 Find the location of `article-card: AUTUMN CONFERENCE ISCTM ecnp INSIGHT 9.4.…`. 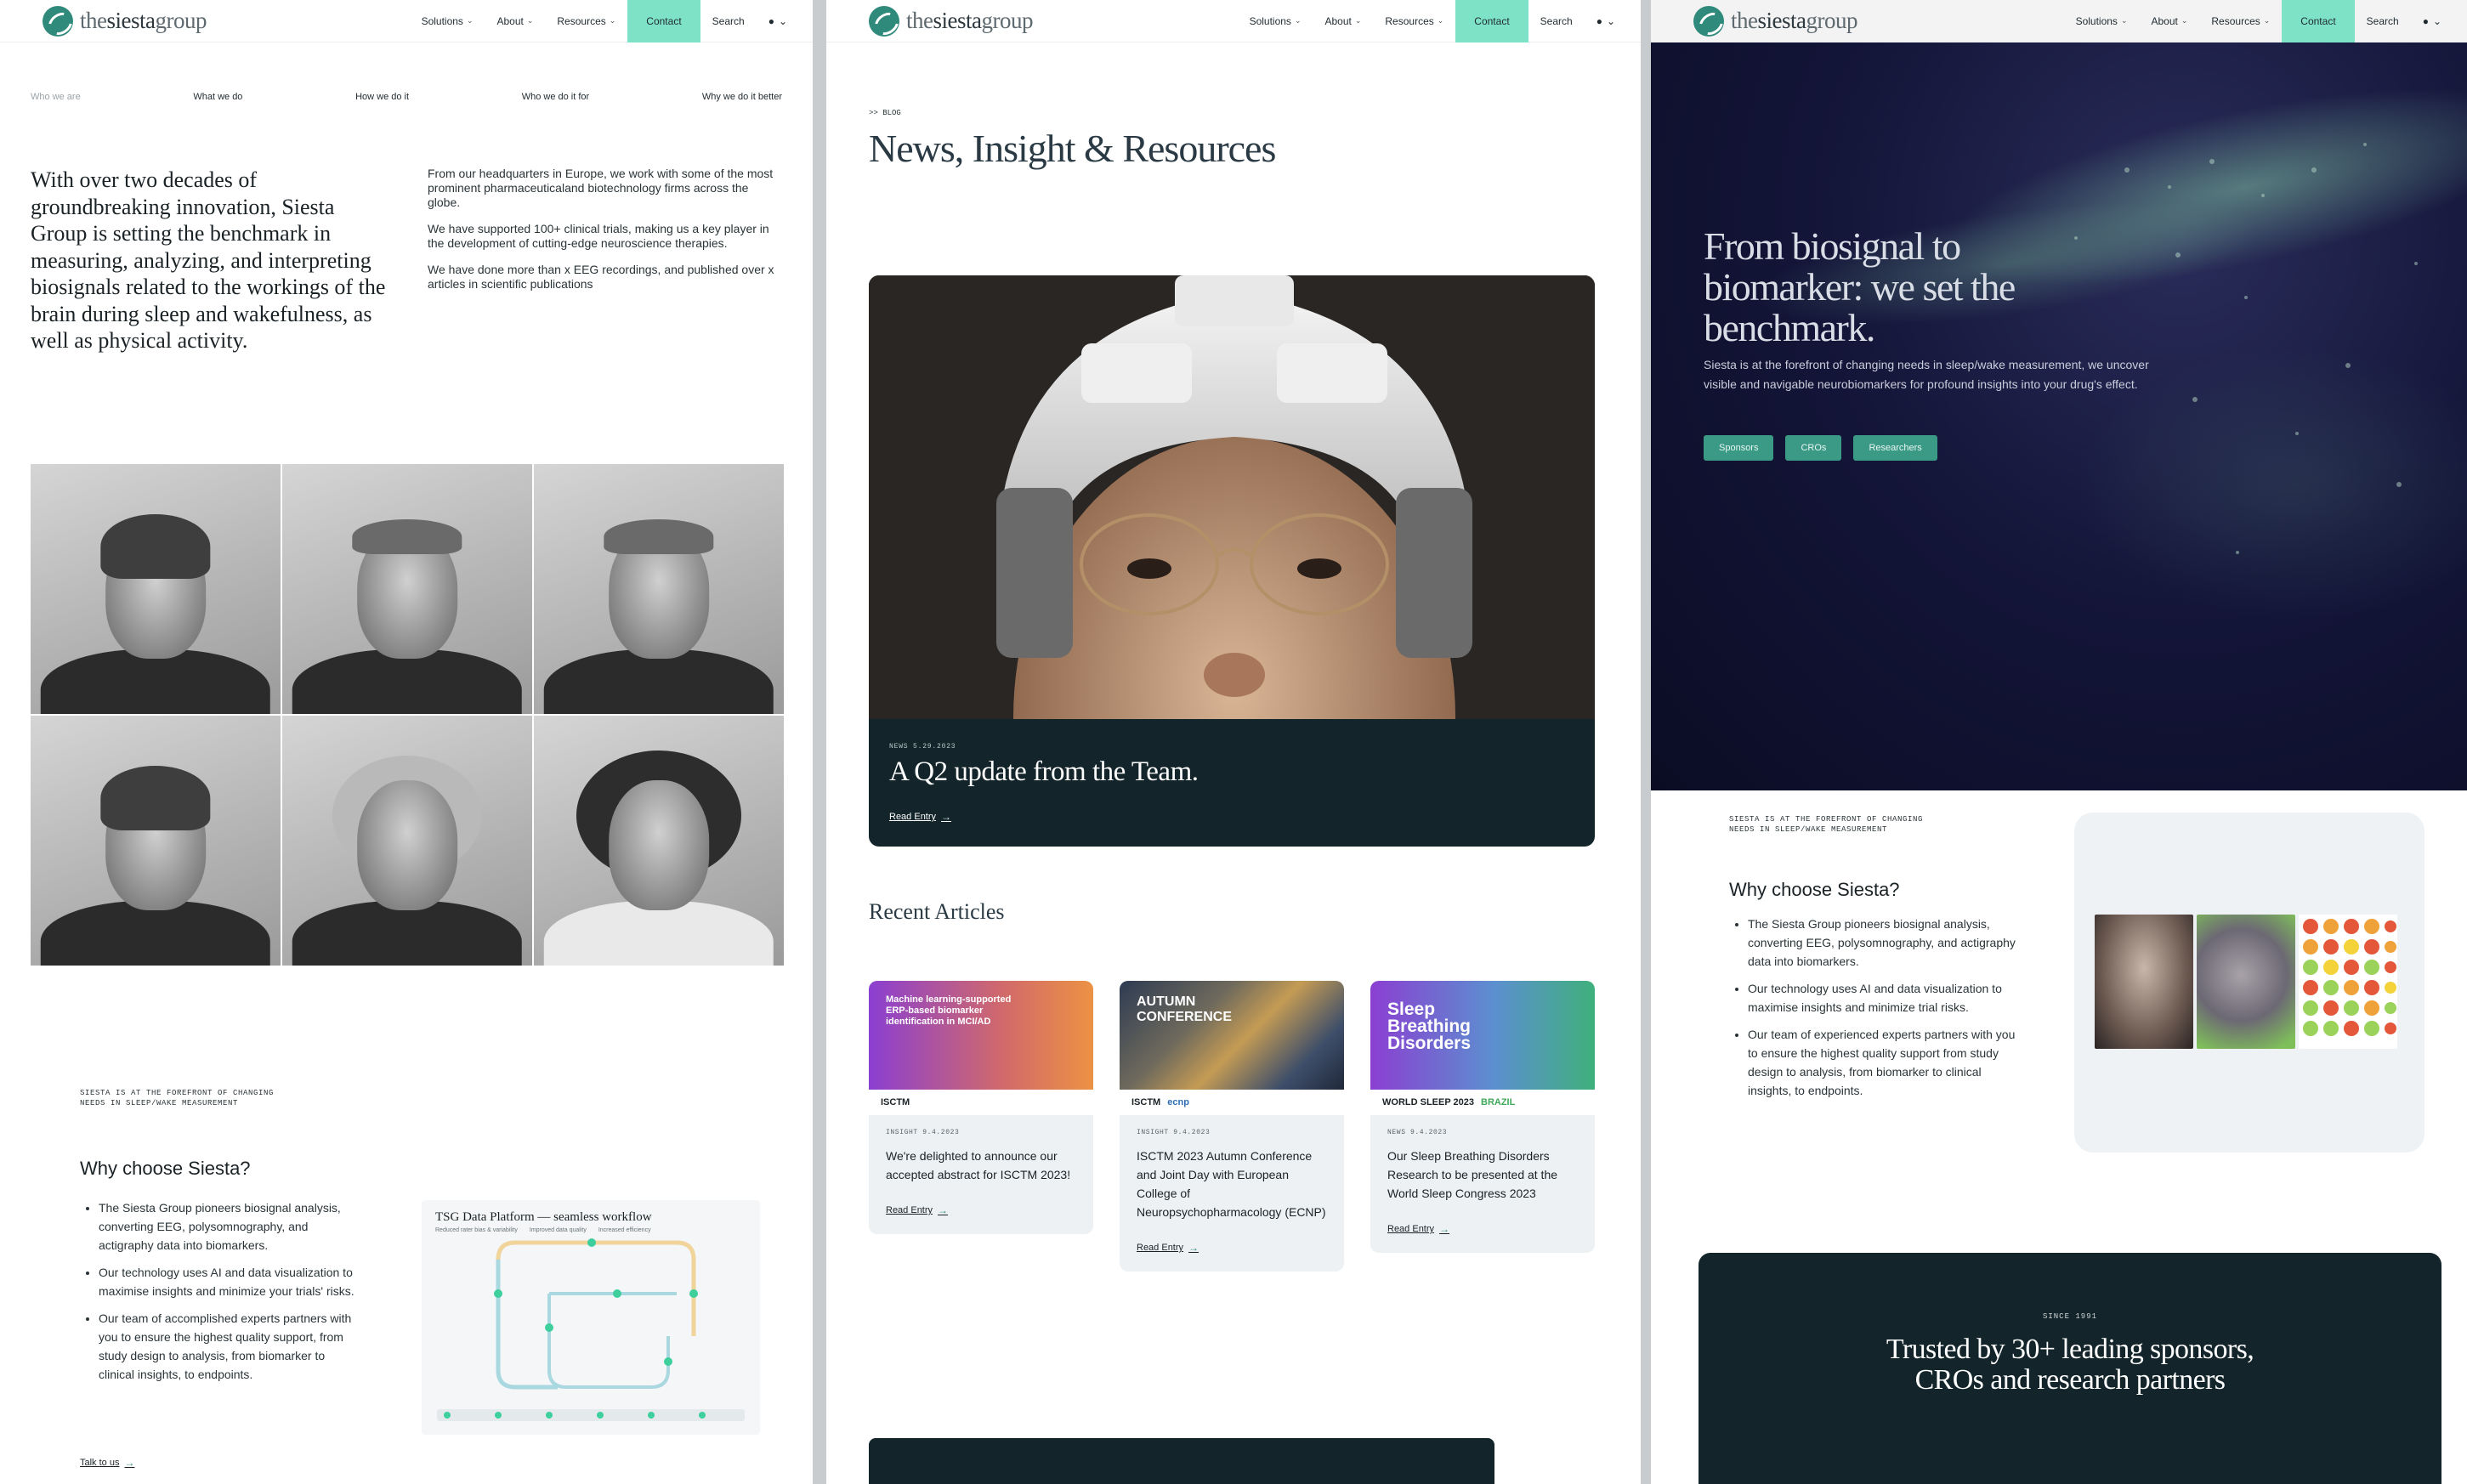

article-card: AUTUMN CONFERENCE ISCTM ecnp INSIGHT 9.4.… is located at coordinates (1232, 1126).